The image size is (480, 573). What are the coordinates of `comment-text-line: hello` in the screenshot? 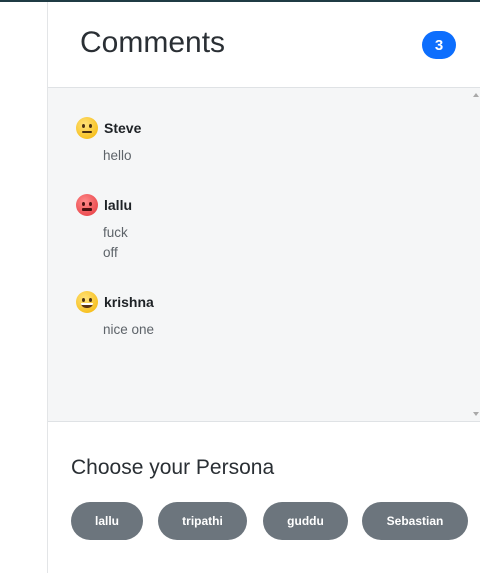 It's located at (117, 155).